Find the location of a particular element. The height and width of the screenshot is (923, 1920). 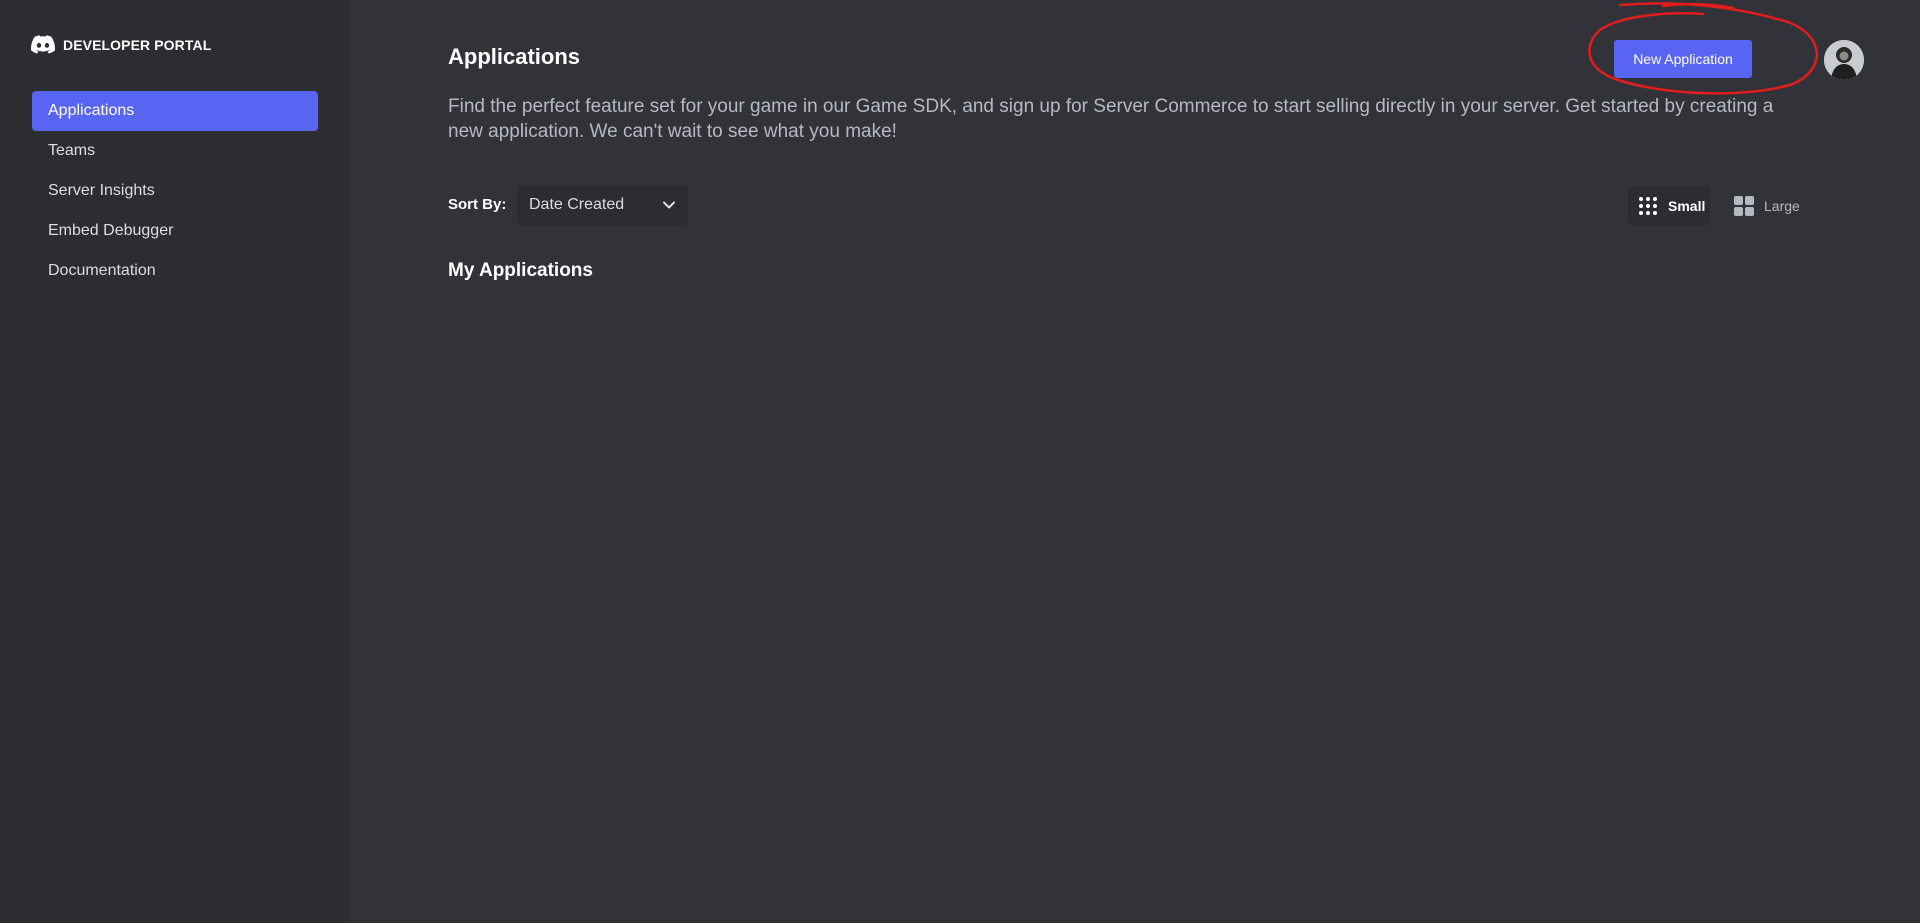

sidebar-item-embed-debugger: Embed Debugger is located at coordinates (175, 231).